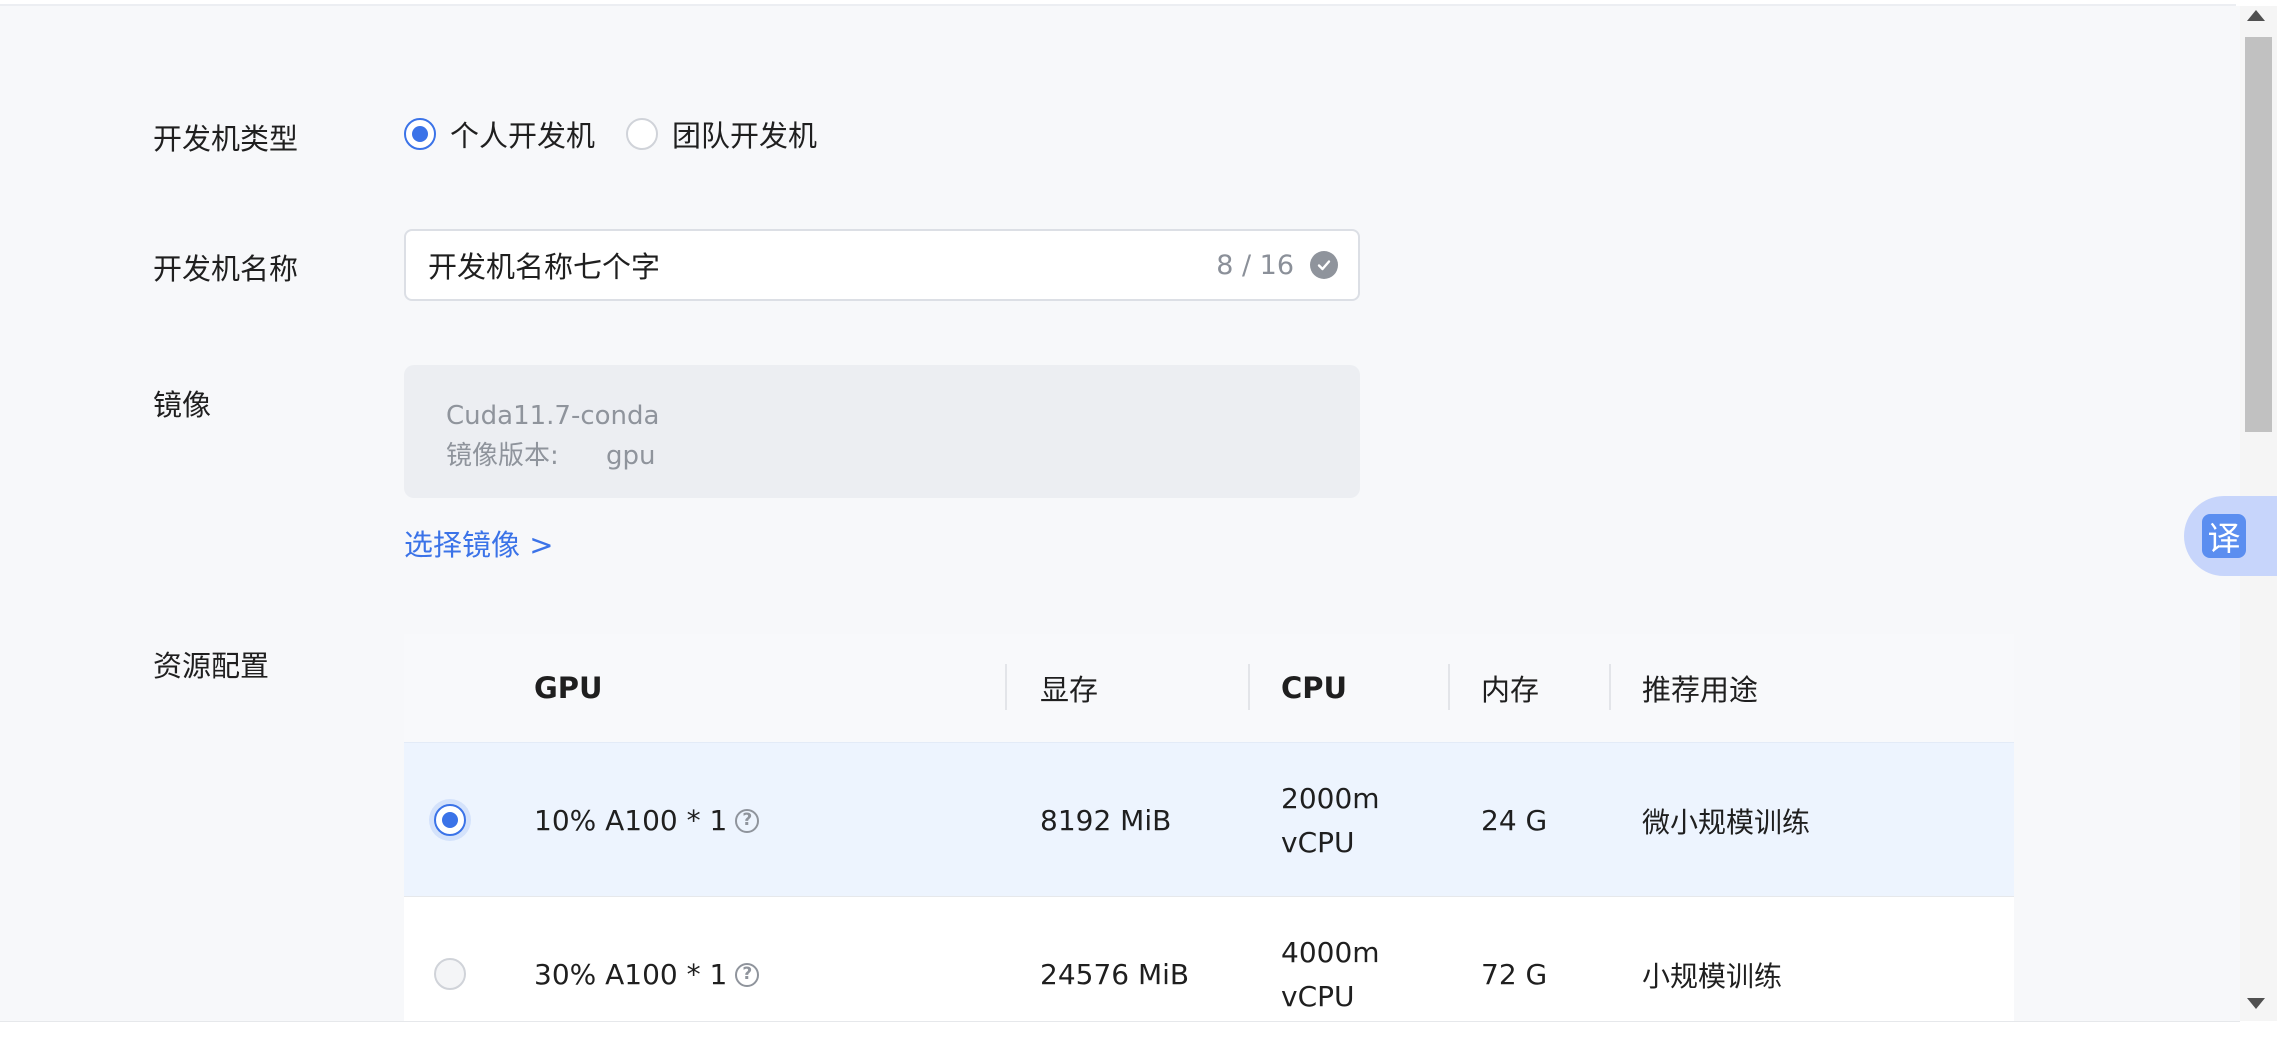 Image resolution: width=2277 pixels, height=1043 pixels. I want to click on cell-cpu-value: 4000m, so click(1330, 952).